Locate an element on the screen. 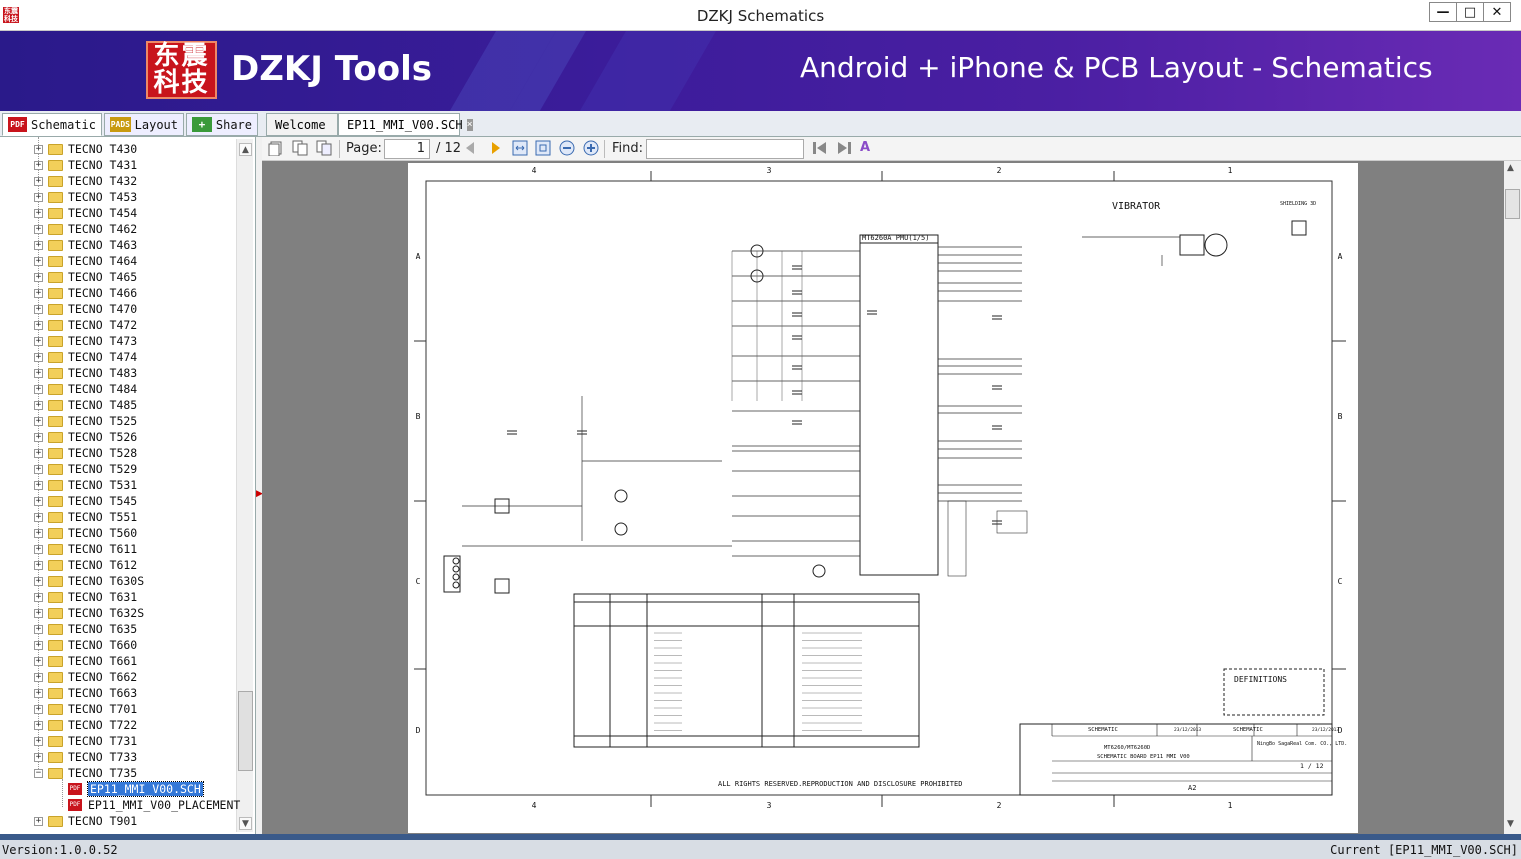 The image size is (1521, 859). doc-tab-schematic-file: EP11_MMI_V00.SCH × is located at coordinates (405, 124).